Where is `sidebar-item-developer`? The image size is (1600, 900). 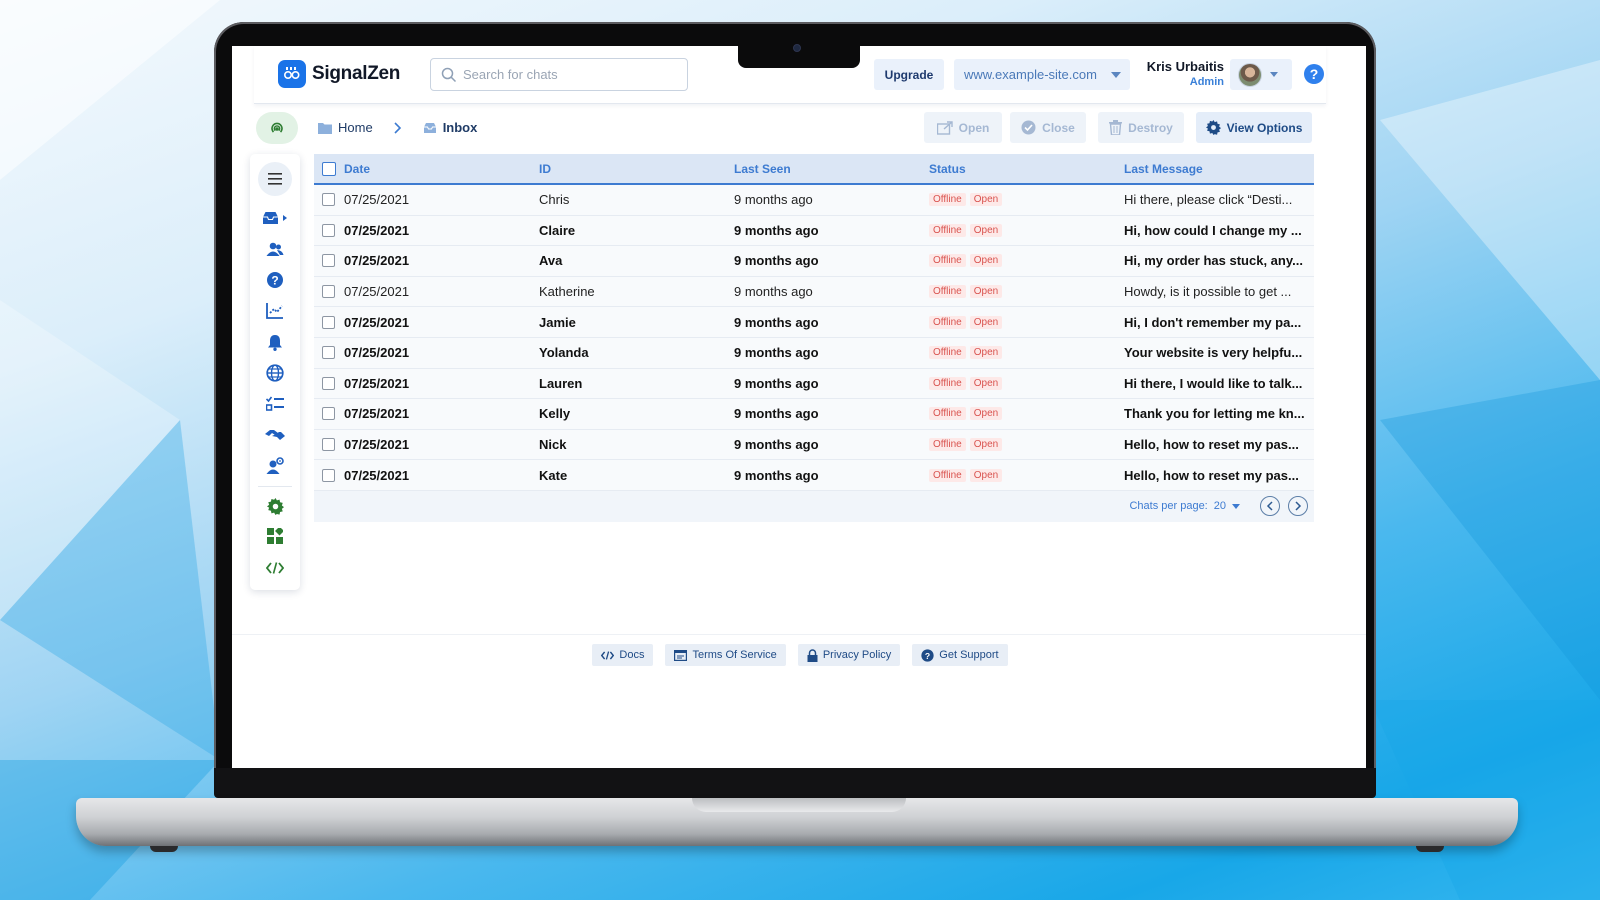
sidebar-item-developer is located at coordinates (275, 568).